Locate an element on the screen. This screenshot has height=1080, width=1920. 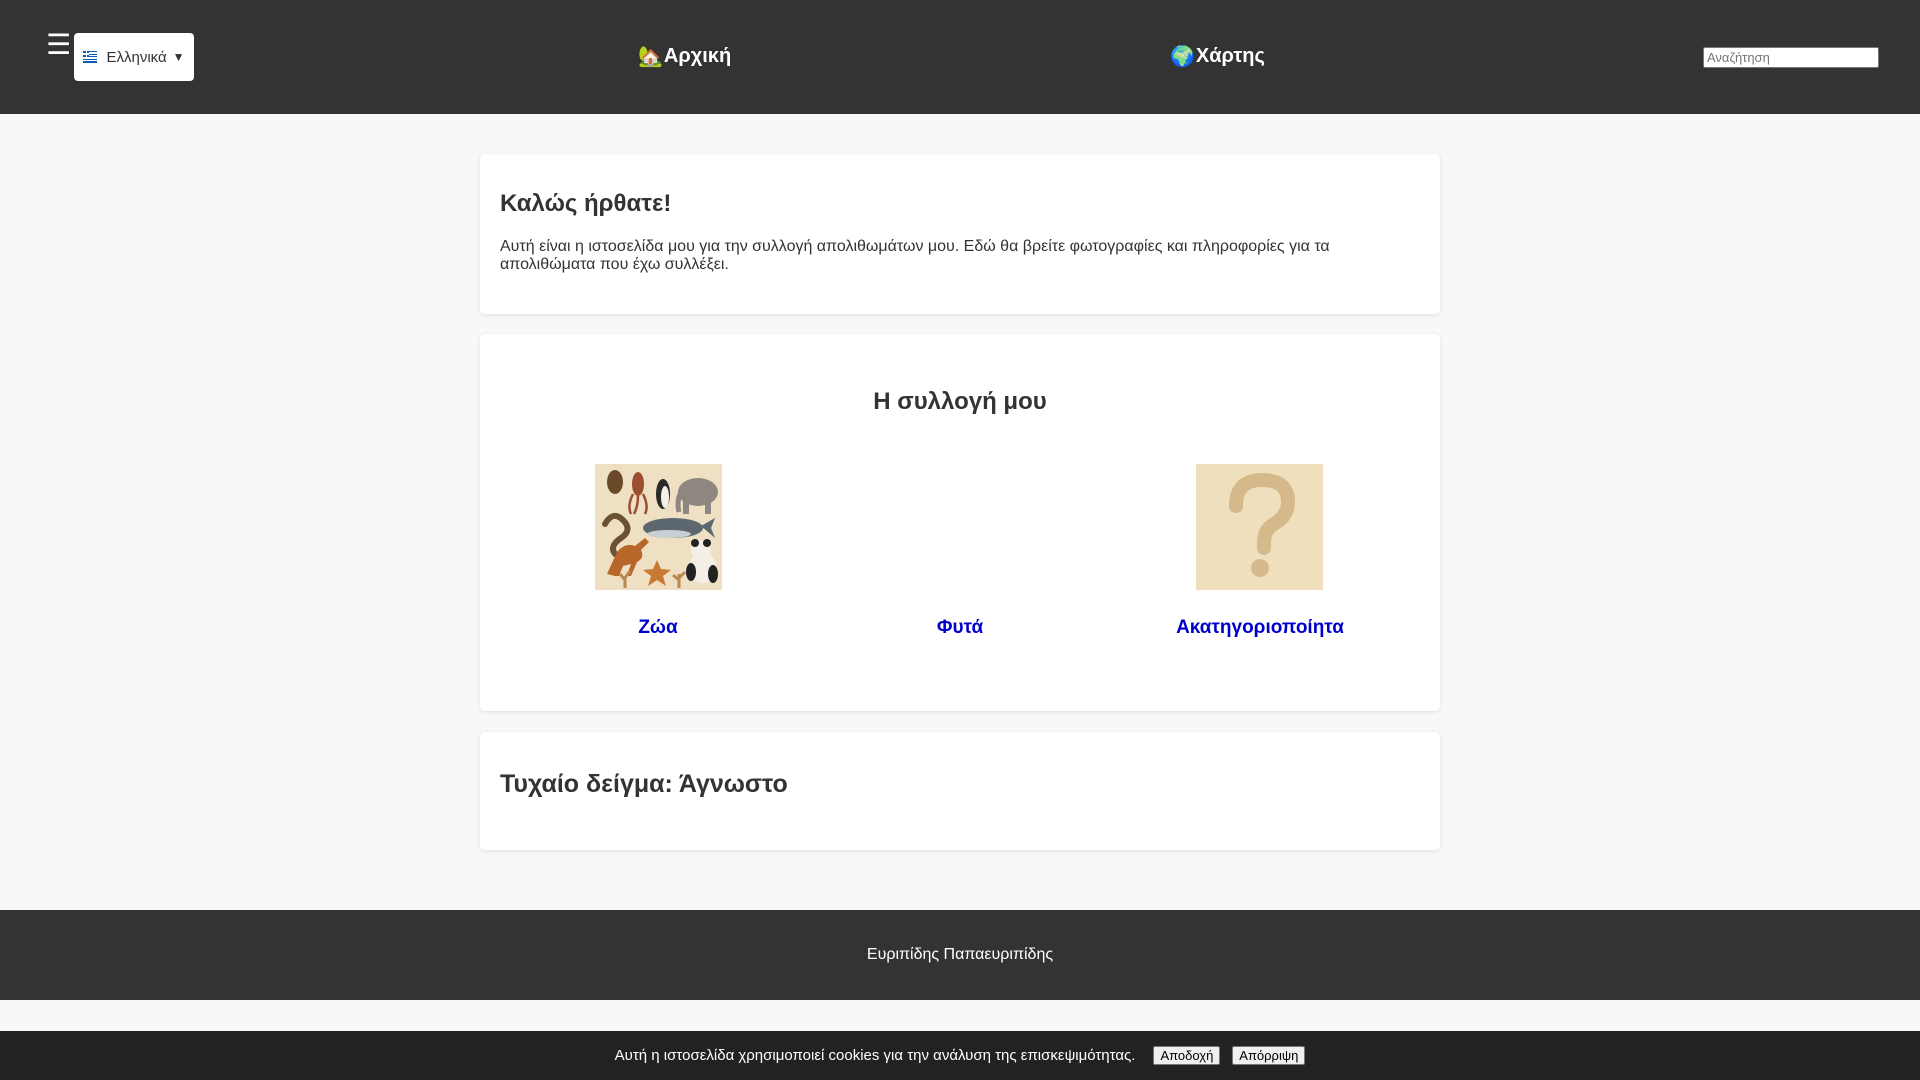
nav-home-label: Αρχική is located at coordinates (697, 56).